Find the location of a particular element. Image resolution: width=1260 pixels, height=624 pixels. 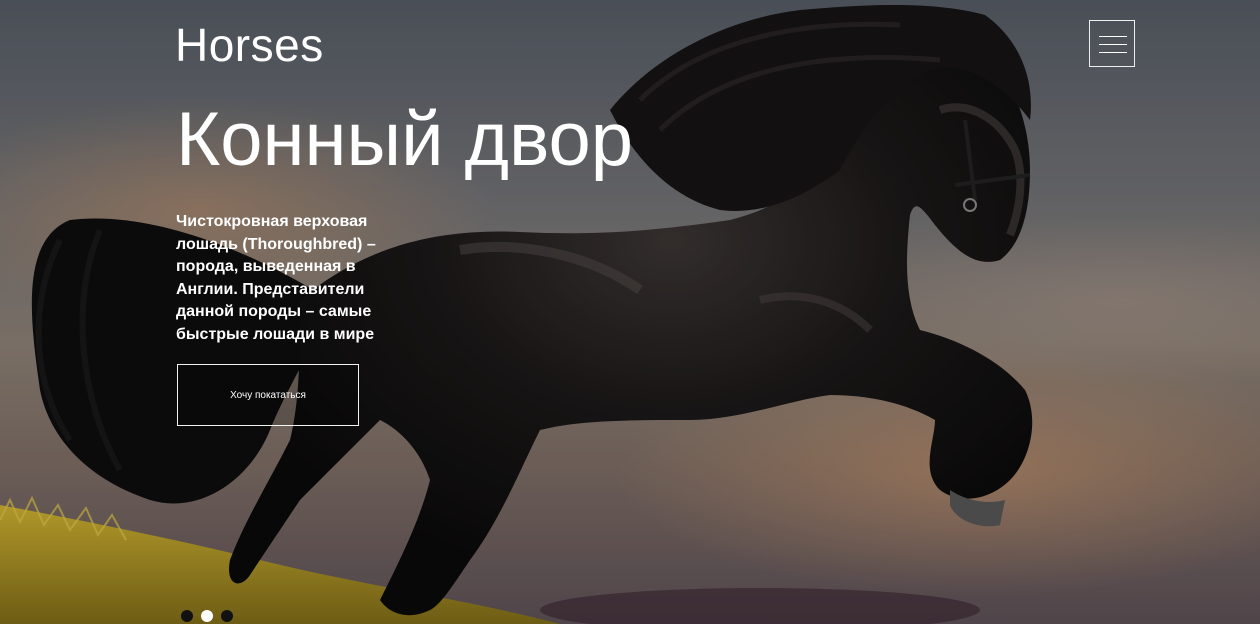

slider-dot-2-active is located at coordinates (207, 616).